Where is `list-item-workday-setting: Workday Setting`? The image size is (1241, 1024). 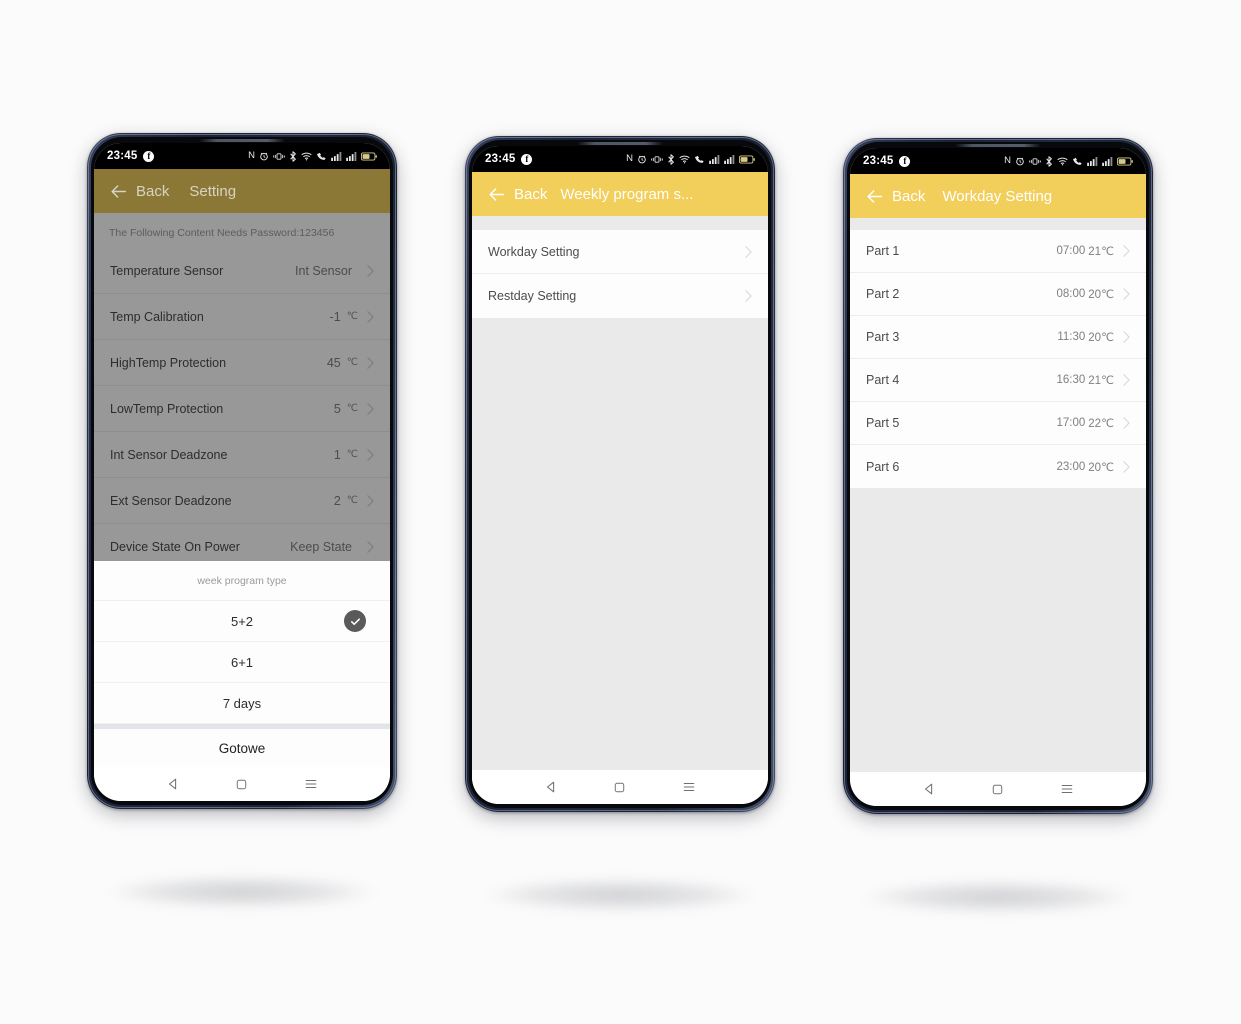 list-item-workday-setting: Workday Setting is located at coordinates (620, 252).